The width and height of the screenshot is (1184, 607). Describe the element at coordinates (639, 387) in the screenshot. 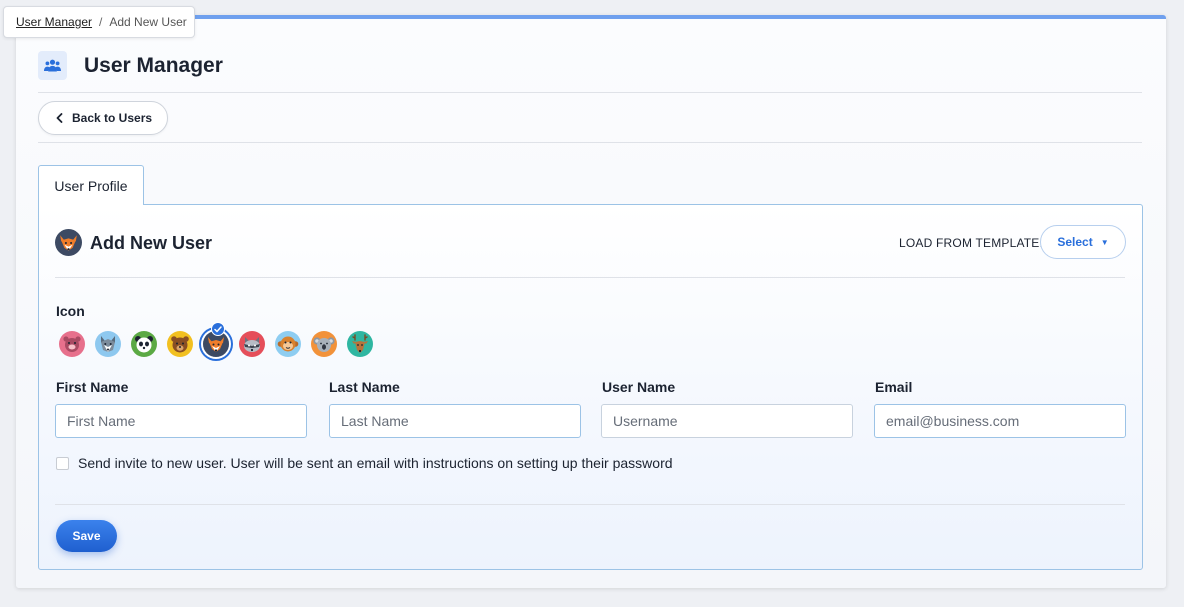

I see `user-name-label: User Name` at that location.